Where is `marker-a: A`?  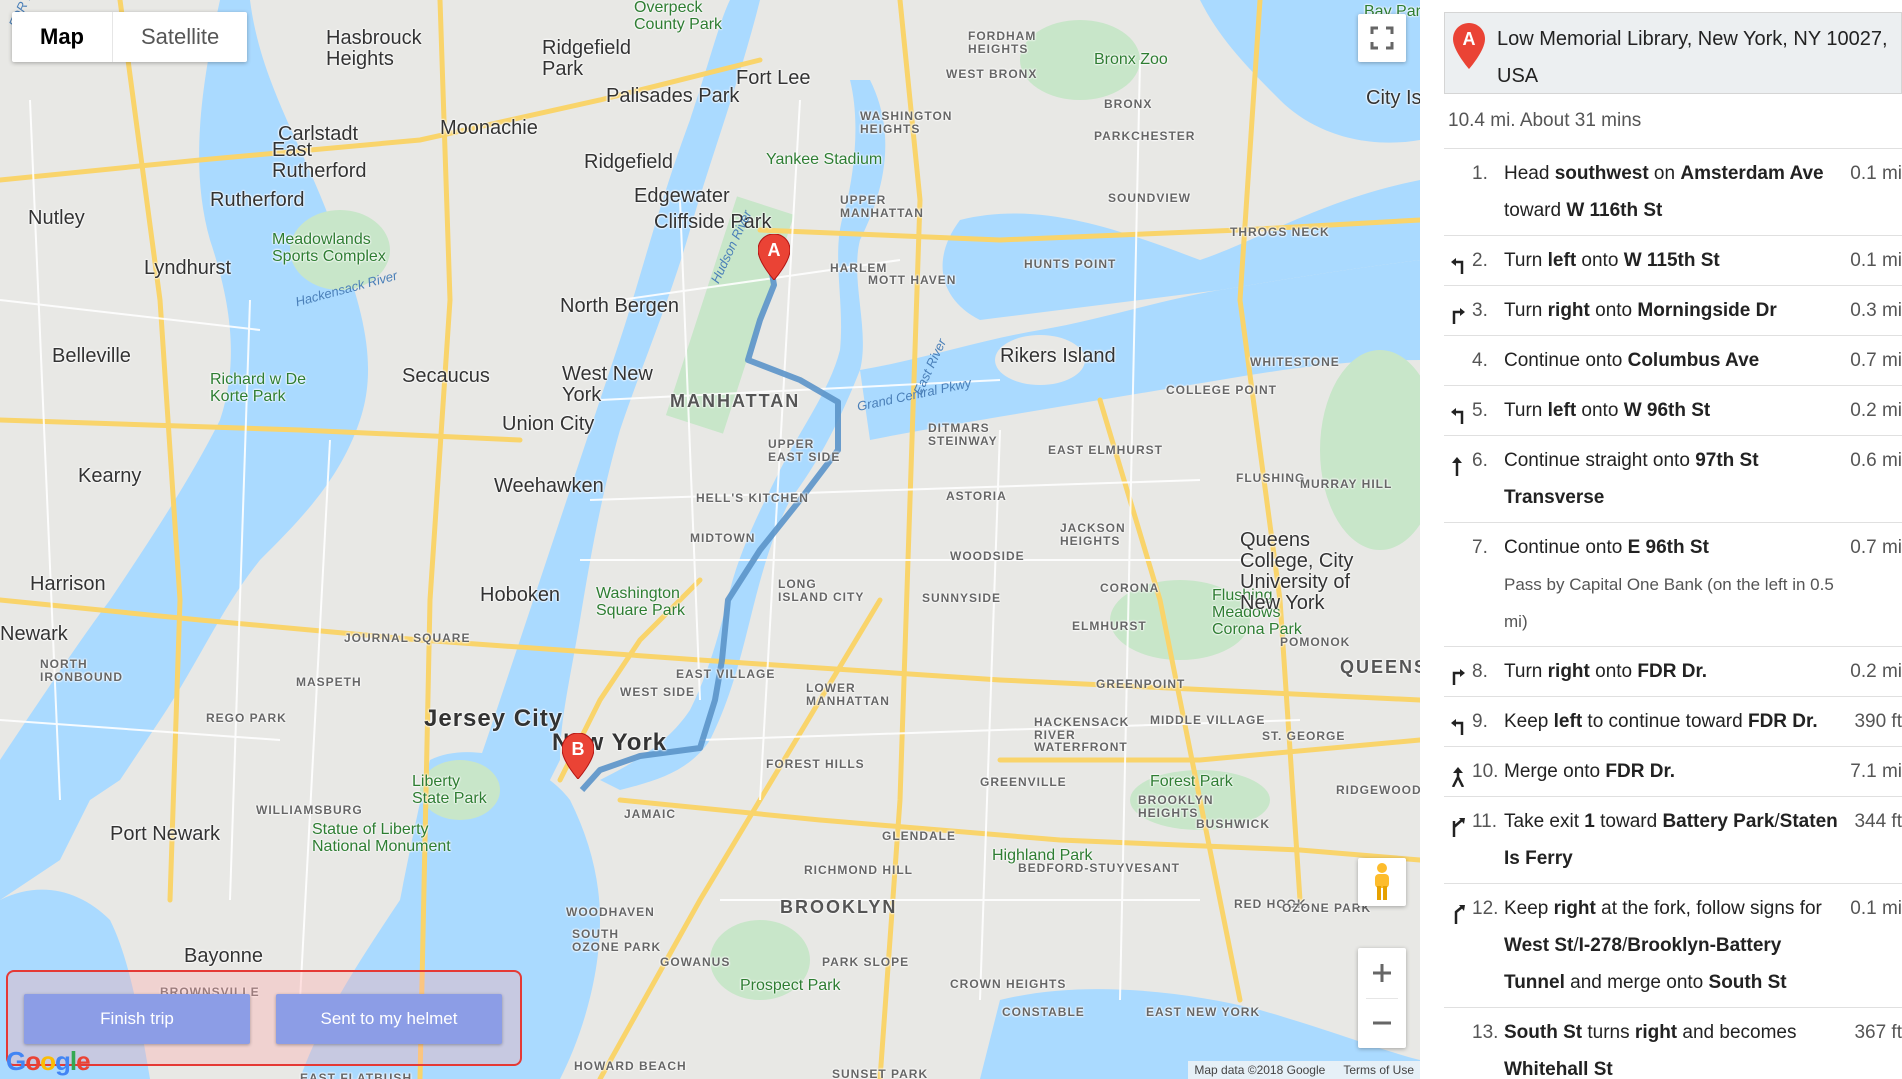 marker-a: A is located at coordinates (774, 257).